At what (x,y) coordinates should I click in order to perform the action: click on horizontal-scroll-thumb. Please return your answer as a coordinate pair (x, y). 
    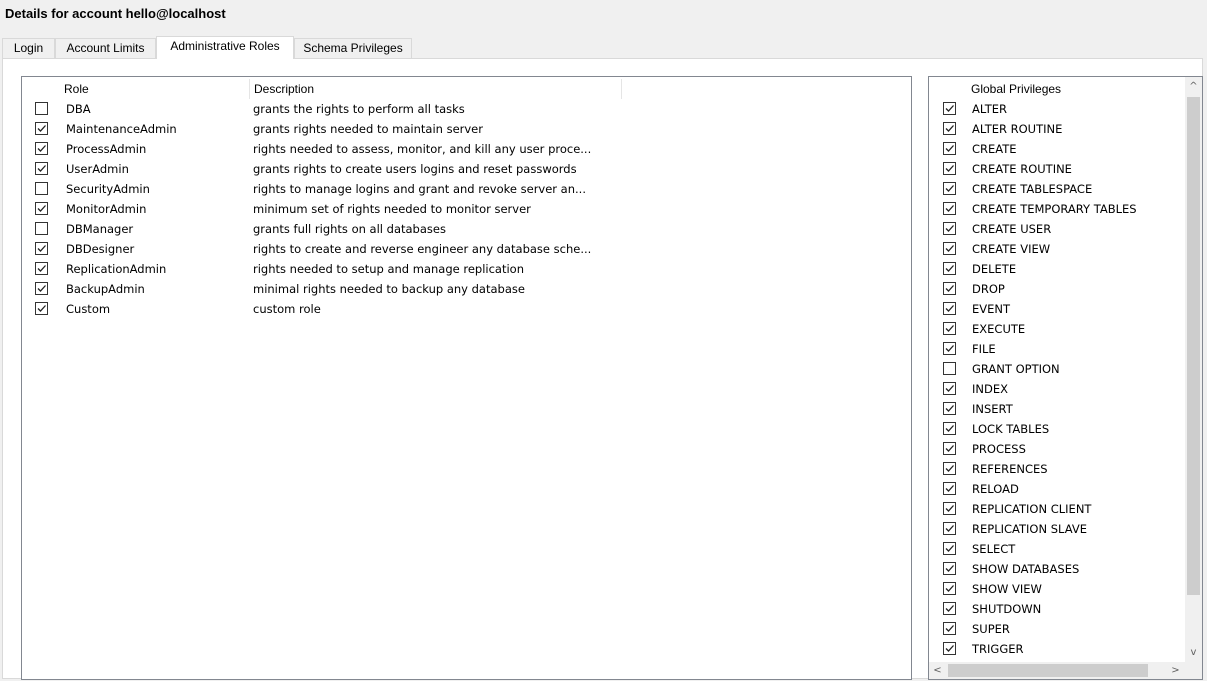
    Looking at the image, I should click on (1048, 670).